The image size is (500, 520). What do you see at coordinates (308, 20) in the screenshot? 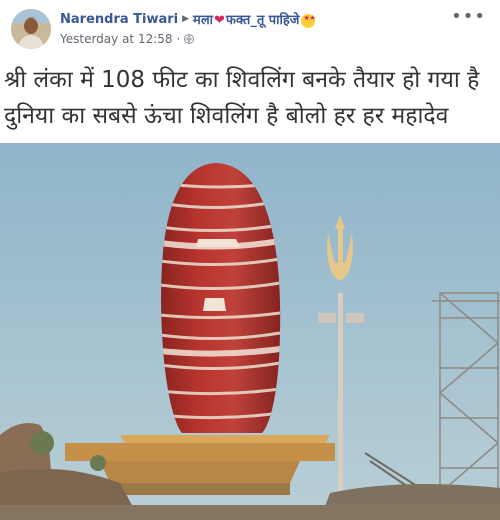
I see `star-struck-emoji-icon` at bounding box center [308, 20].